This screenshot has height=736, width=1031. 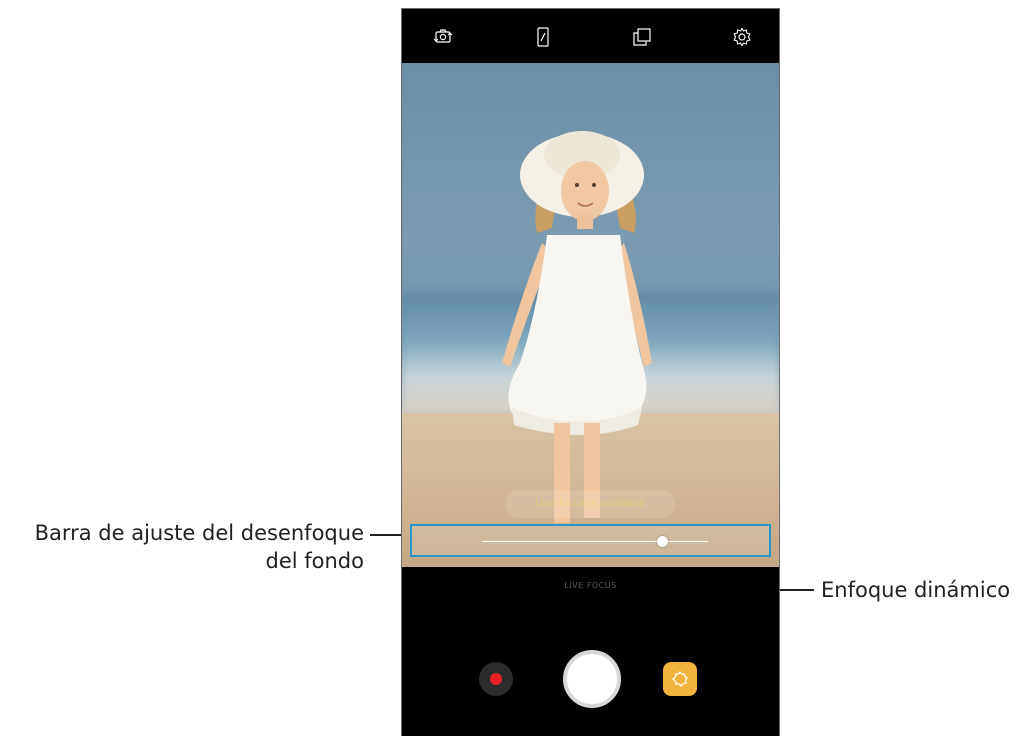 I want to click on focus-hint-toast: Live focus is available, so click(x=590, y=504).